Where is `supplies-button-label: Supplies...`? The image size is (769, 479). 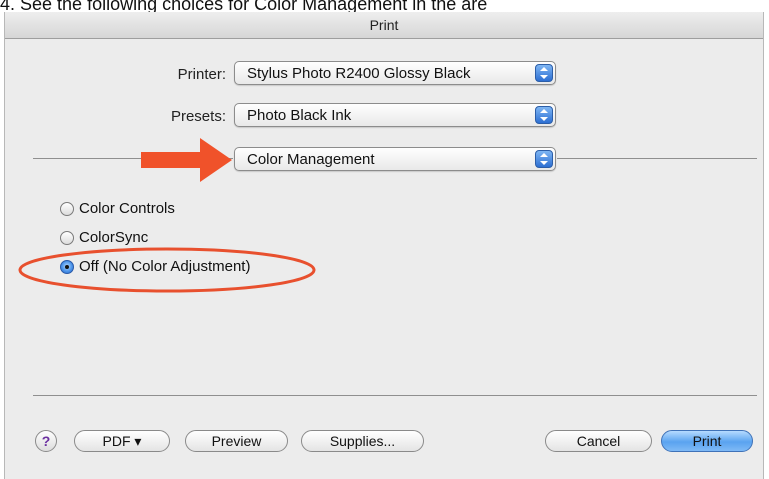
supplies-button-label: Supplies... is located at coordinates (362, 441).